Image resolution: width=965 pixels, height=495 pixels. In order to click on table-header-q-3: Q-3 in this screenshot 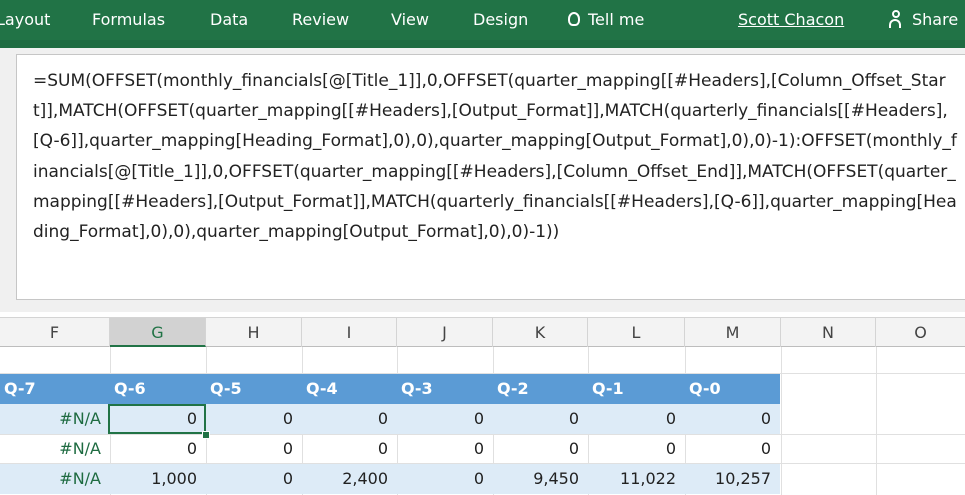, I will do `click(445, 389)`.